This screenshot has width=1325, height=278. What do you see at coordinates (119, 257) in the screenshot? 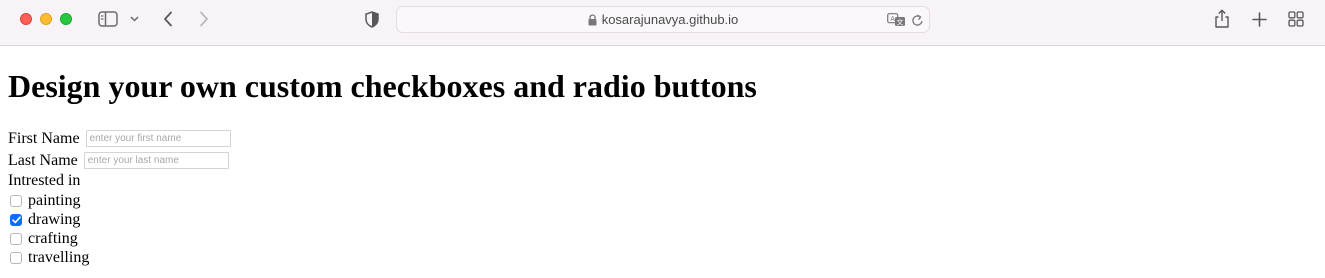
I see `interest-option-travelling: travelling` at bounding box center [119, 257].